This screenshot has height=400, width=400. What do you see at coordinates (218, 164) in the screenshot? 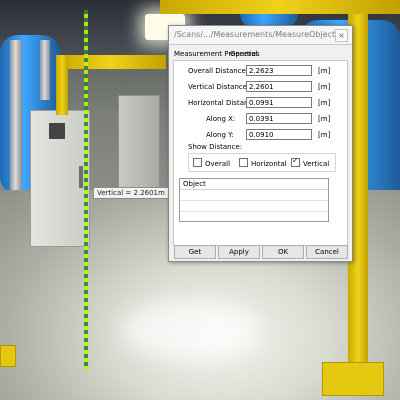
I see `overall-checkbox-label: Overall` at bounding box center [218, 164].